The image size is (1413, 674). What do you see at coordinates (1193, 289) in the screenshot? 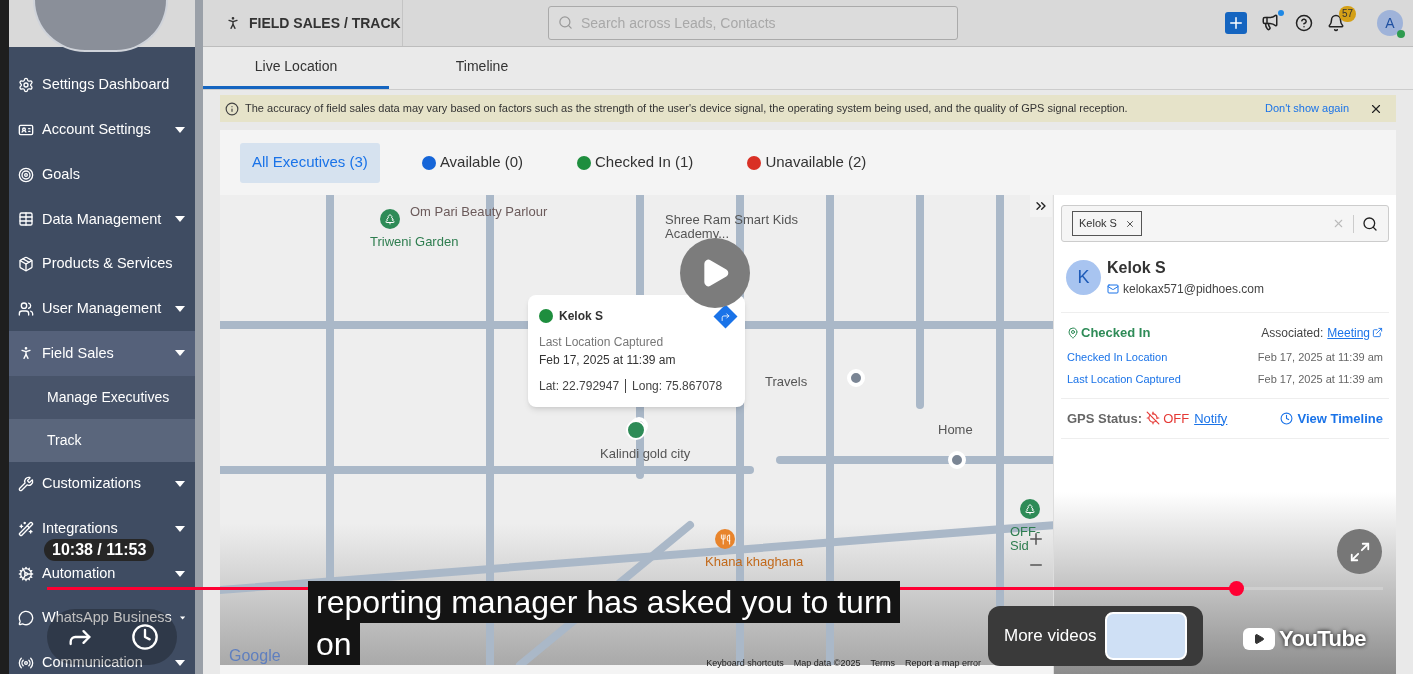
I see `executive-email: kelokax571@pidhoes.com` at bounding box center [1193, 289].